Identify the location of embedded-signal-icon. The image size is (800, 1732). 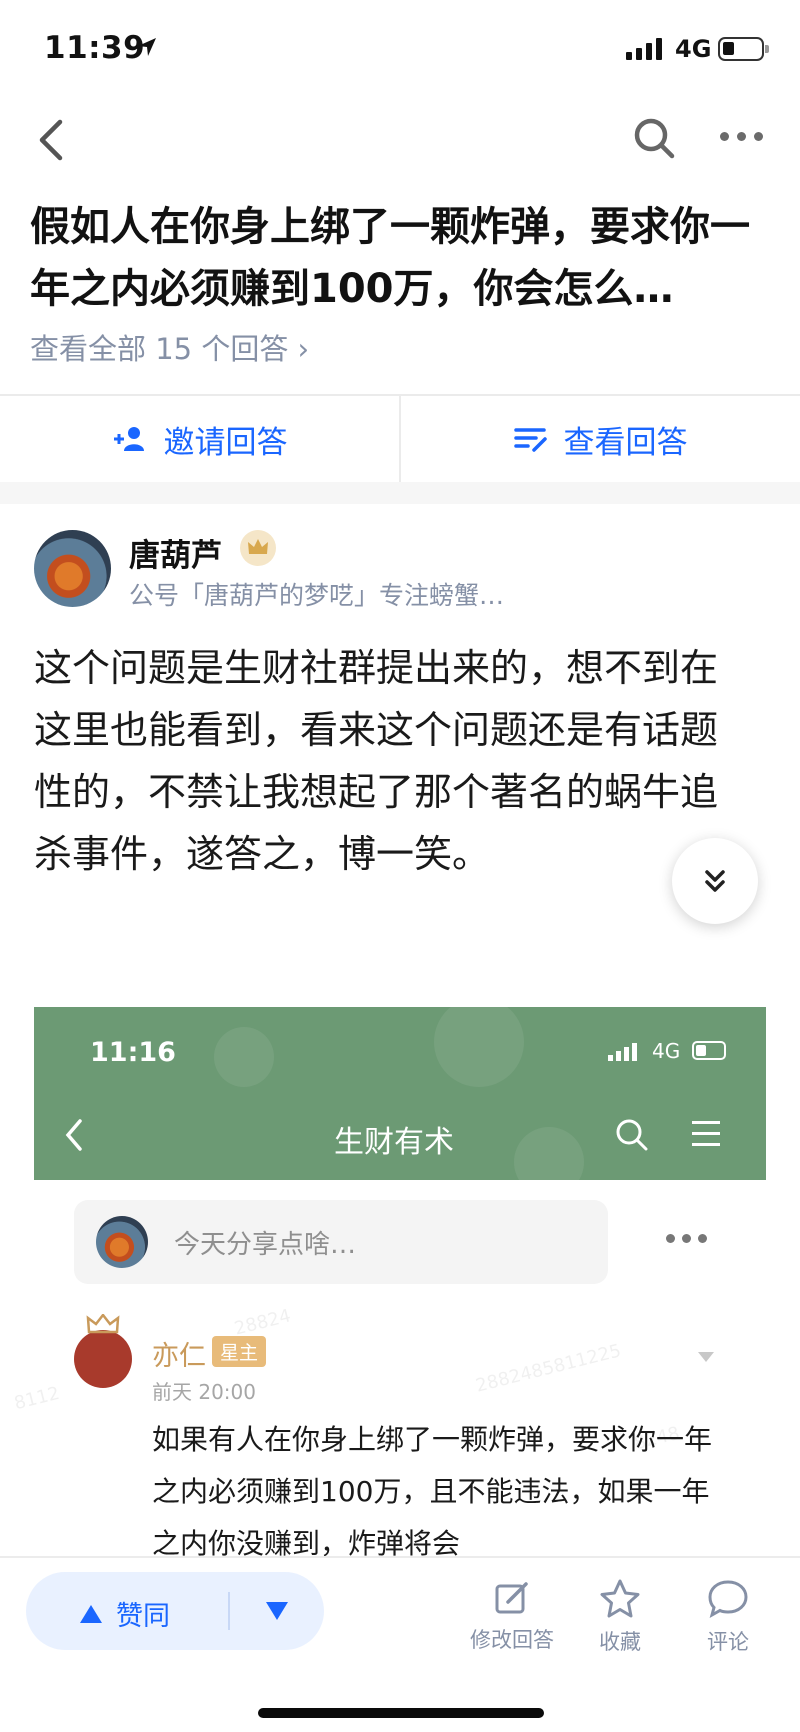
(622, 1052).